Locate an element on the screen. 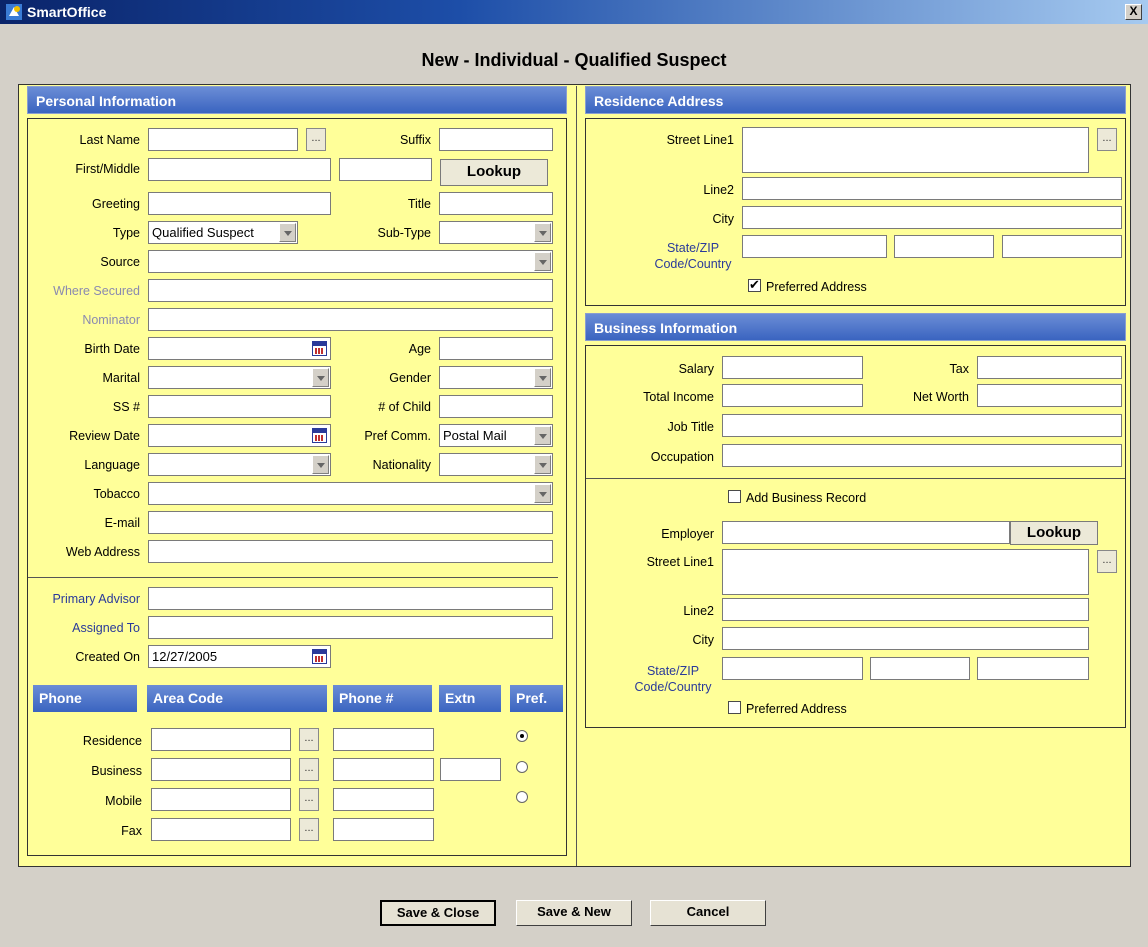 The width and height of the screenshot is (1148, 947). business-state-input is located at coordinates (792, 668).